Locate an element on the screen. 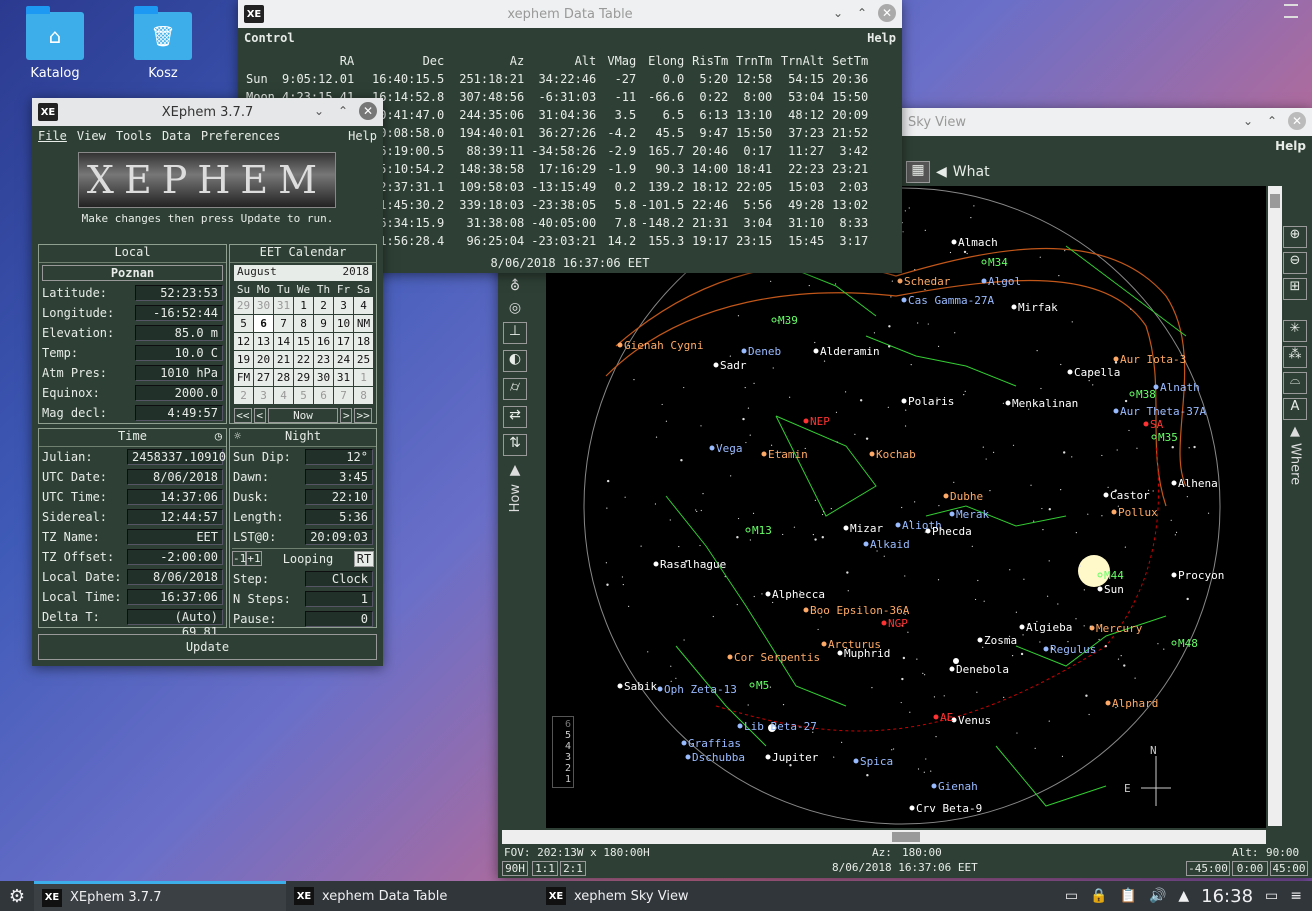 This screenshot has height=911, width=1312. field-value: 22:10 is located at coordinates (339, 497).